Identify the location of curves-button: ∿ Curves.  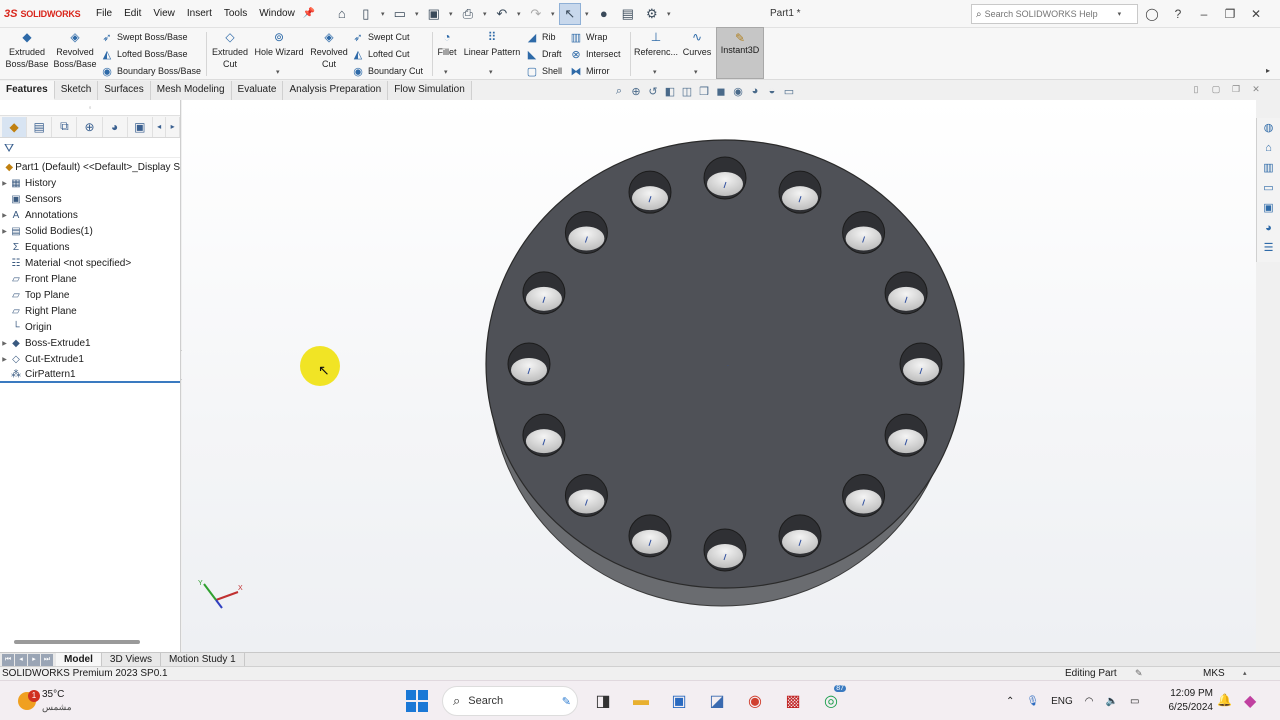
(697, 44).